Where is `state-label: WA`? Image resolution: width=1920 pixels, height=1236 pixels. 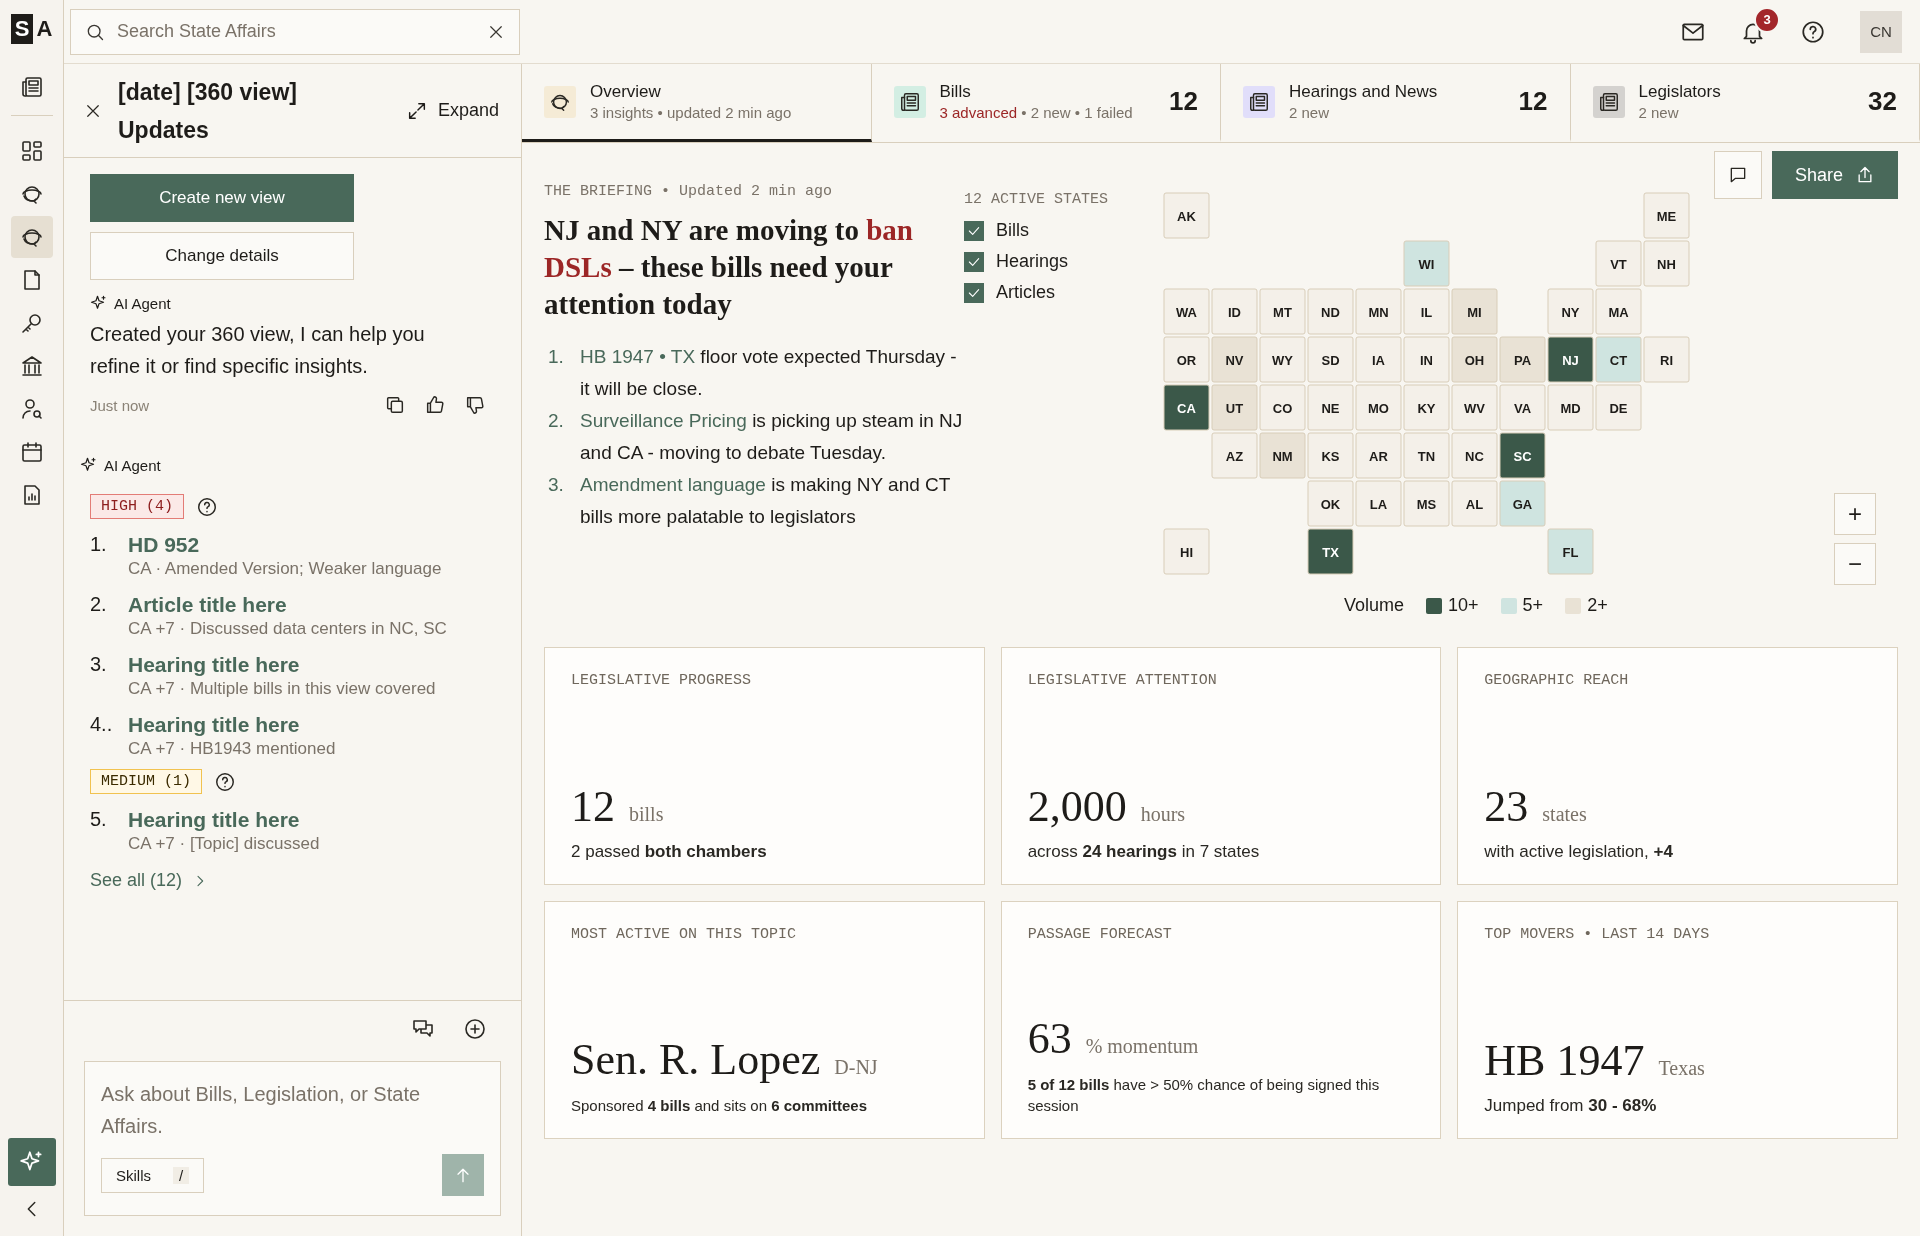
state-label: WA is located at coordinates (1186, 312).